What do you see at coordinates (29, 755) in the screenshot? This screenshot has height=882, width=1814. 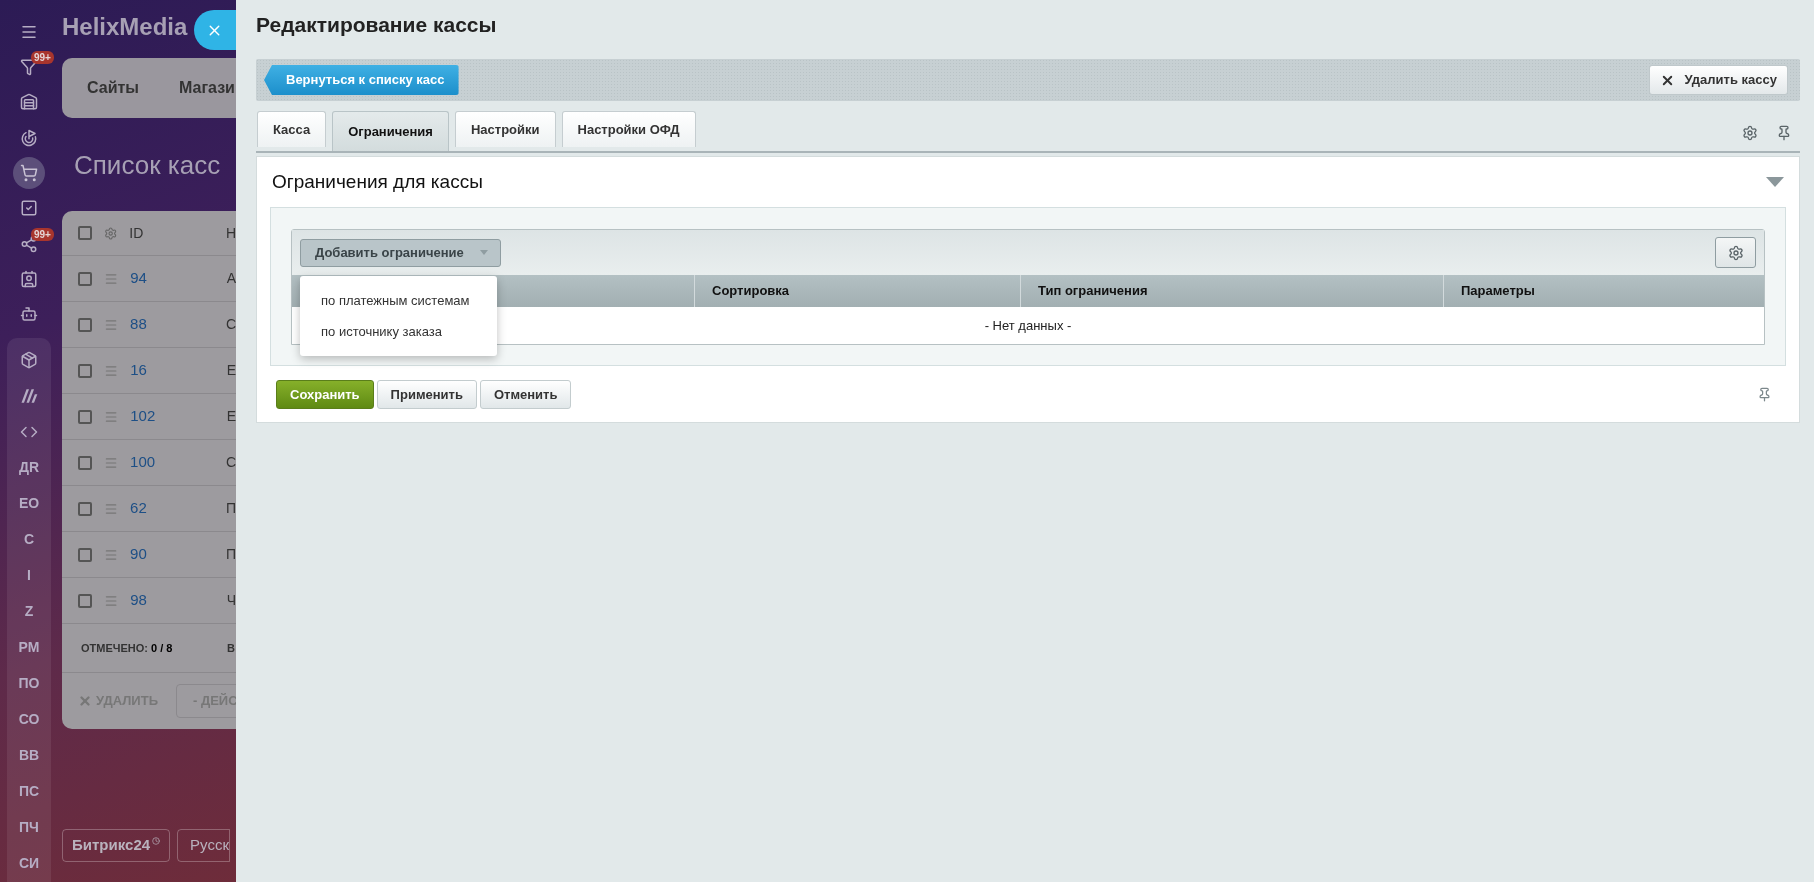 I see `sidebar-item: ВВ` at bounding box center [29, 755].